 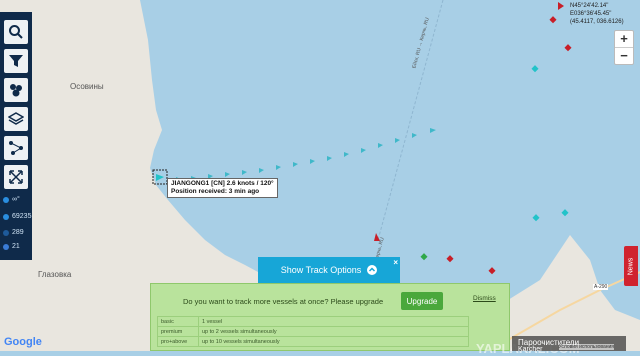 What do you see at coordinates (484, 298) in the screenshot?
I see `dismiss-link: Dismiss` at bounding box center [484, 298].